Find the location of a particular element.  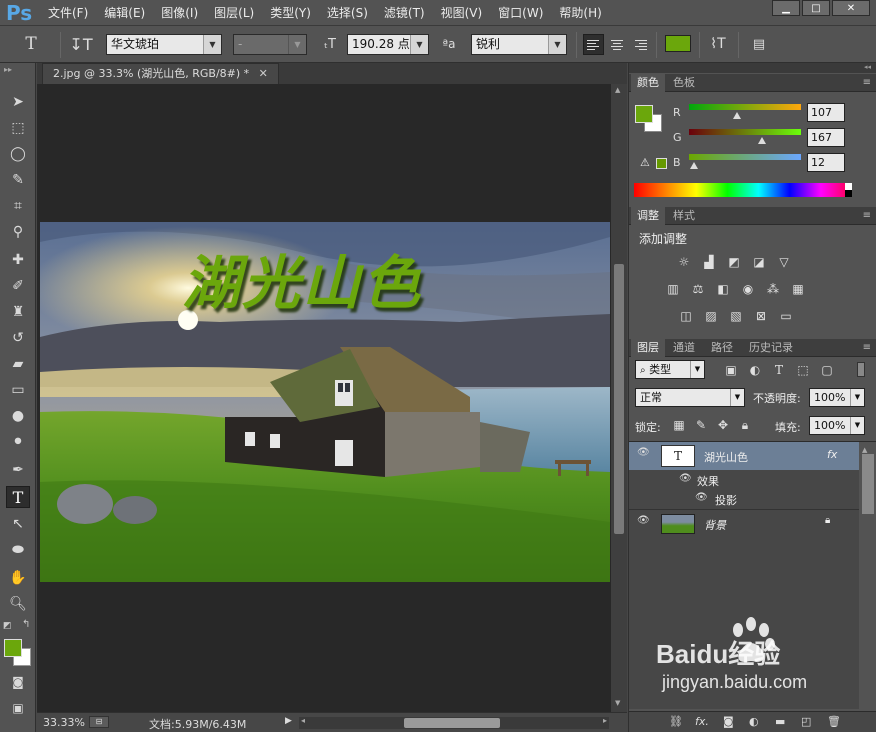

antialias-select: 锐利 ▼ is located at coordinates (519, 44).